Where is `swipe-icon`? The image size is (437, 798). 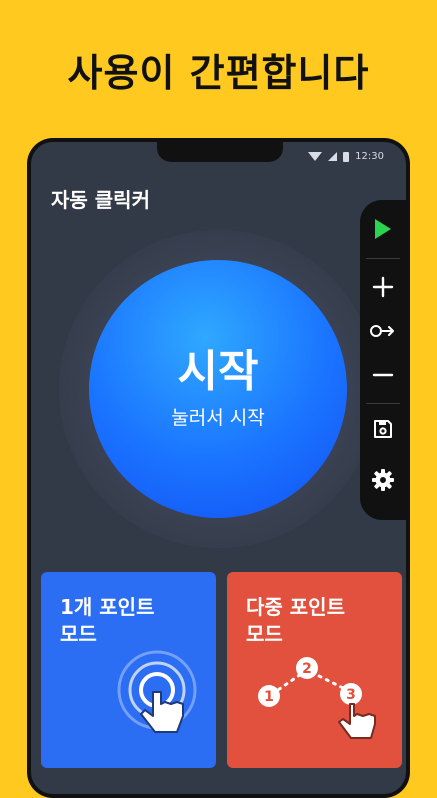
swipe-icon is located at coordinates (382, 331).